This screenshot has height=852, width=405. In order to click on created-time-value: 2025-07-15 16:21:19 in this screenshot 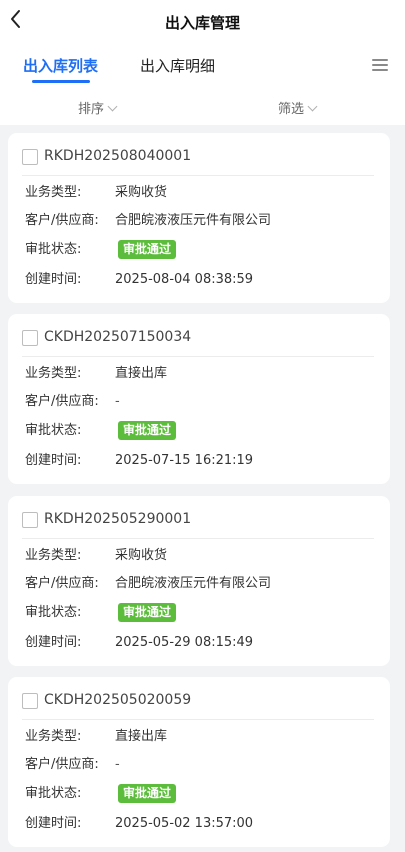, I will do `click(184, 460)`.